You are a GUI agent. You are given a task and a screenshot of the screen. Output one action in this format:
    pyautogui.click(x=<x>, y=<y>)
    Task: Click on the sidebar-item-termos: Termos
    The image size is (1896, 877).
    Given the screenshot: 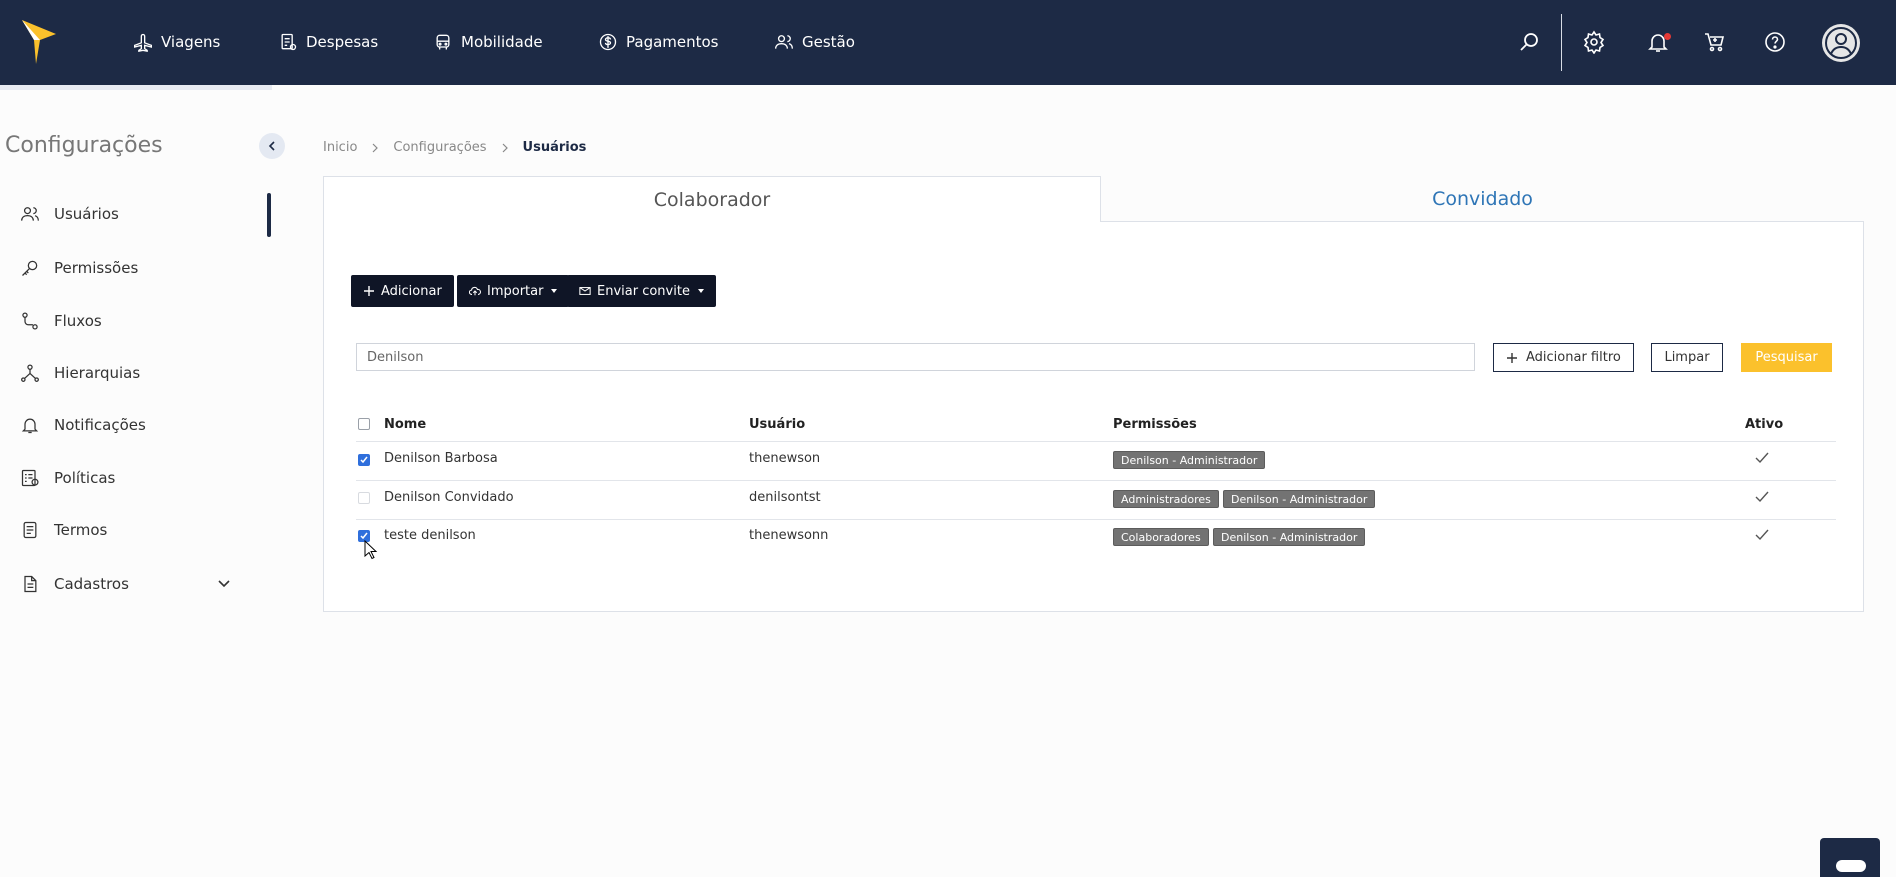 What is the action you would take?
    pyautogui.click(x=63, y=530)
    